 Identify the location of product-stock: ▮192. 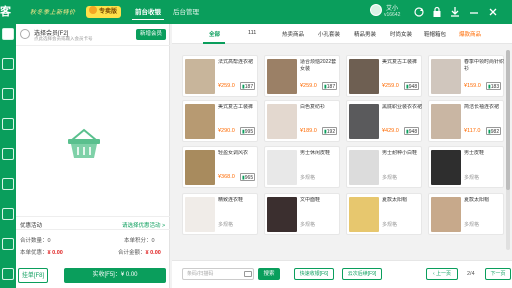
(330, 131).